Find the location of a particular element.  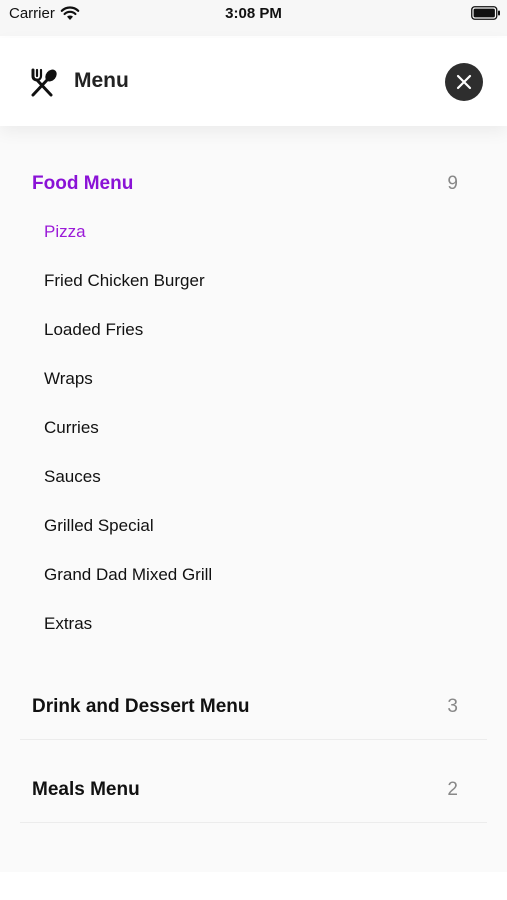

status-bar: Carrier 3:08 PM is located at coordinates (253, 18).